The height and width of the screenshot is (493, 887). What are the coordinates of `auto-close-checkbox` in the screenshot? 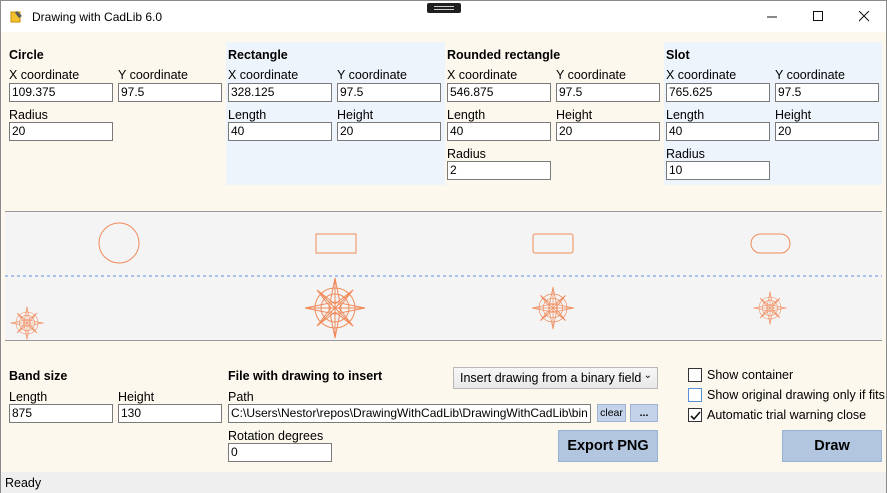 It's located at (695, 415).